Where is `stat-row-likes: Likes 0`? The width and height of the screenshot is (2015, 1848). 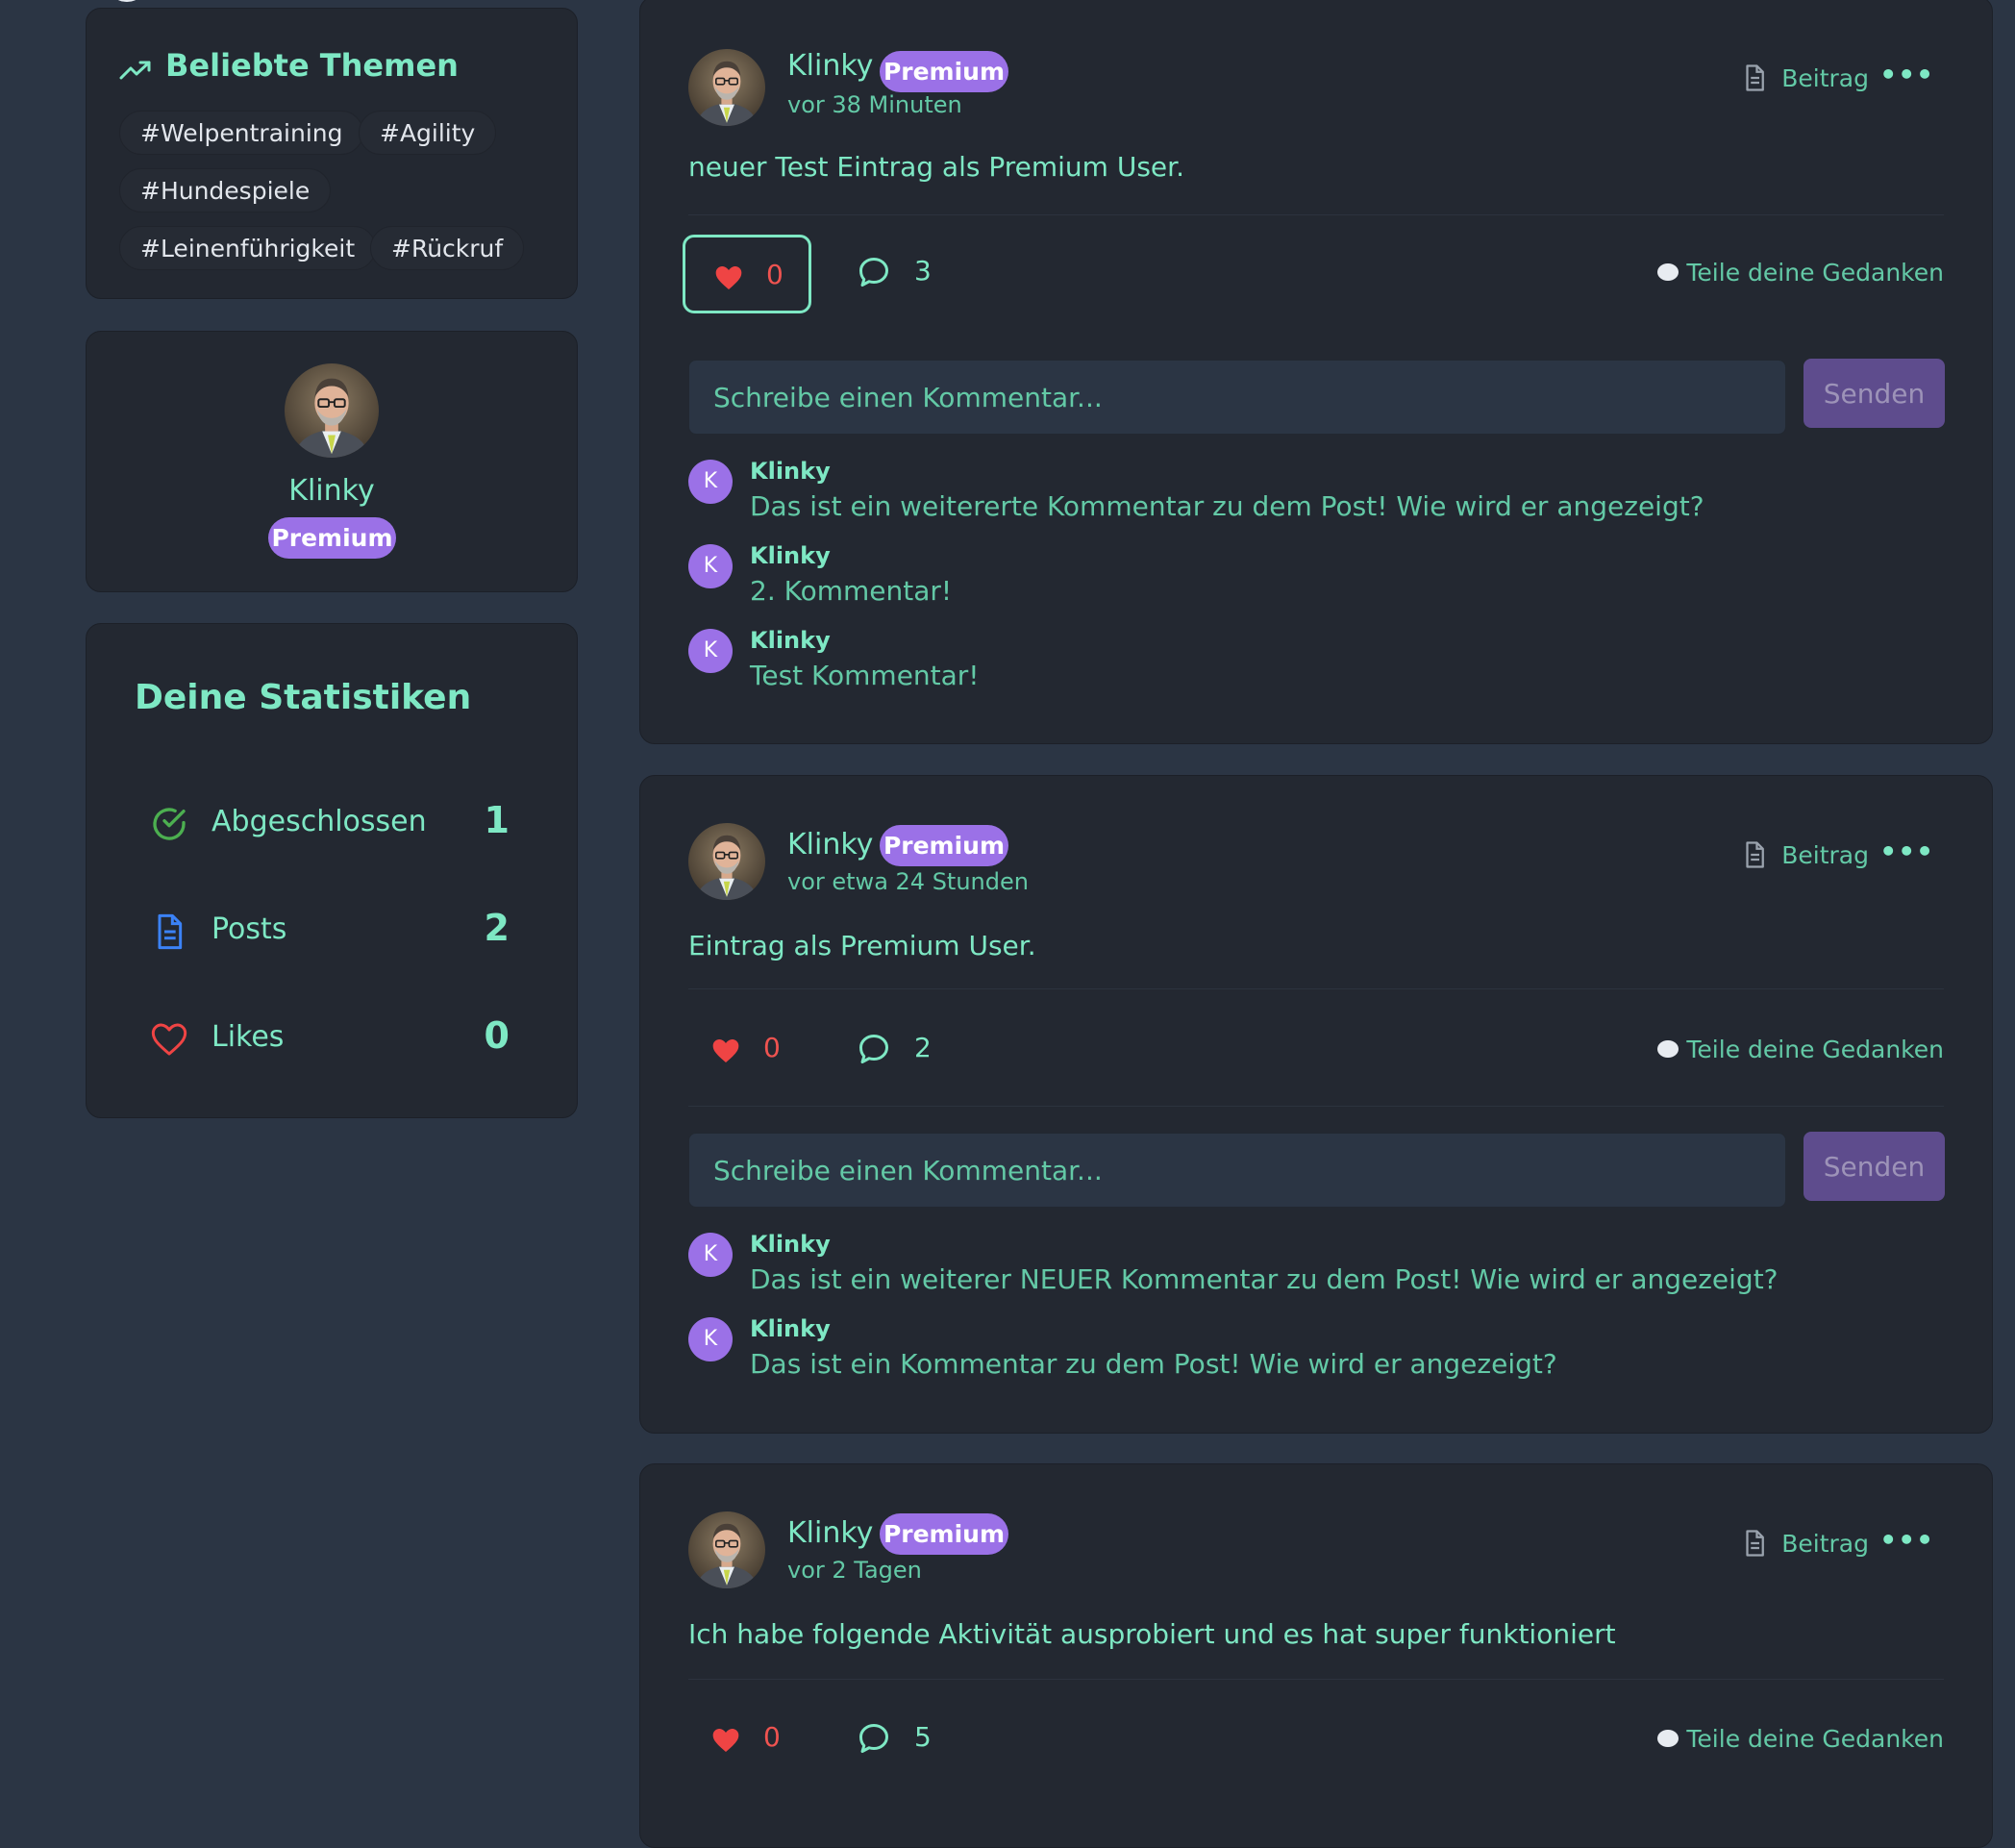 stat-row-likes: Likes 0 is located at coordinates (332, 1037).